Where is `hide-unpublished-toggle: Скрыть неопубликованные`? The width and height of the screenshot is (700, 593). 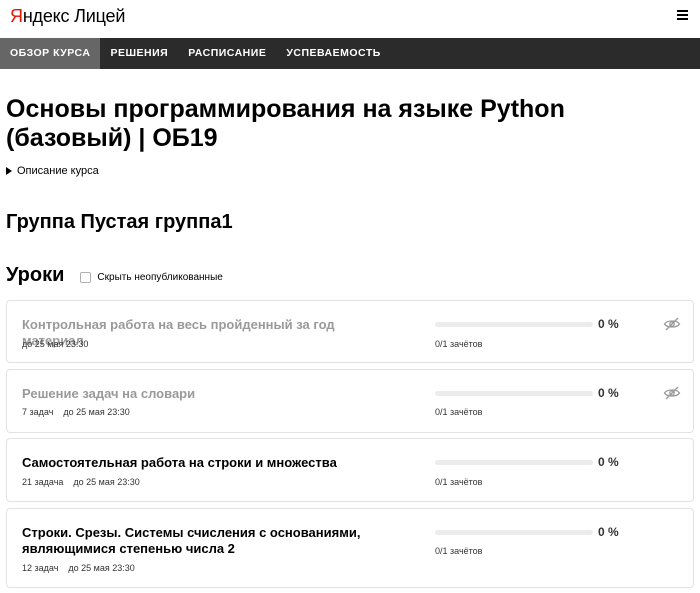 hide-unpublished-toggle: Скрыть неопубликованные is located at coordinates (151, 277).